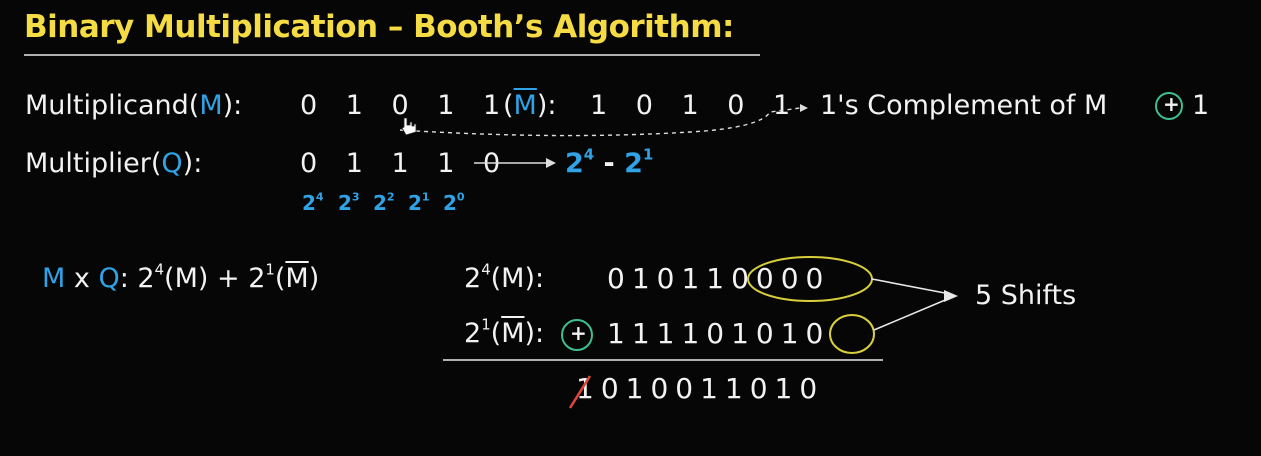  Describe the element at coordinates (911, 286) in the screenshot. I see `shift-arrow-upper` at that location.